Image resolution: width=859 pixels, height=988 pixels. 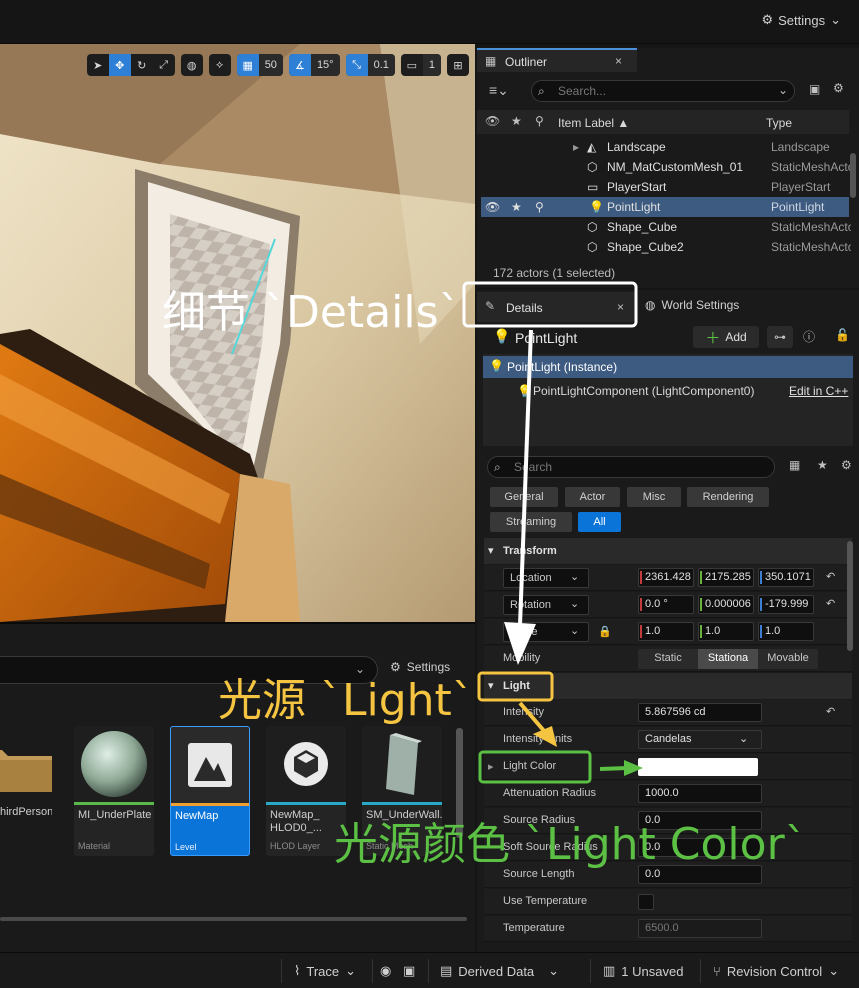 I want to click on revision-control-button: ⑂ Revision Control ⌄, so click(x=776, y=971).